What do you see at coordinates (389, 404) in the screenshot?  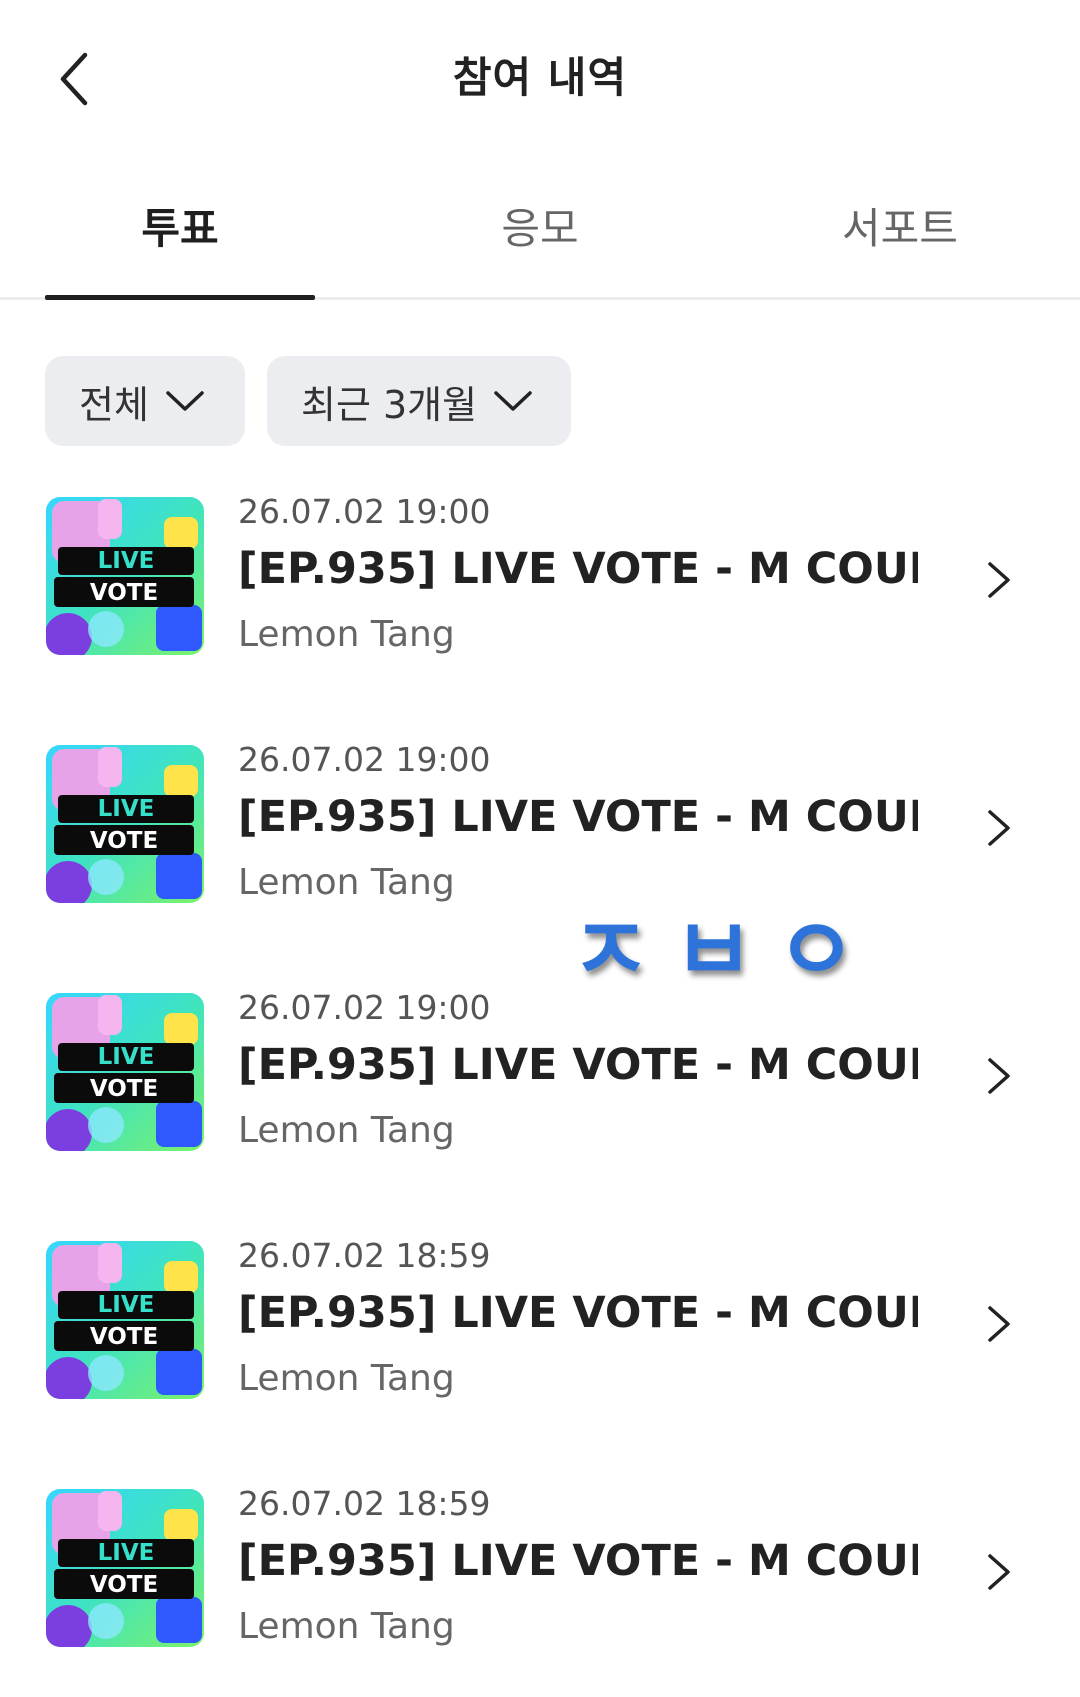 I see `filter-period-label: 최근 3개월` at bounding box center [389, 404].